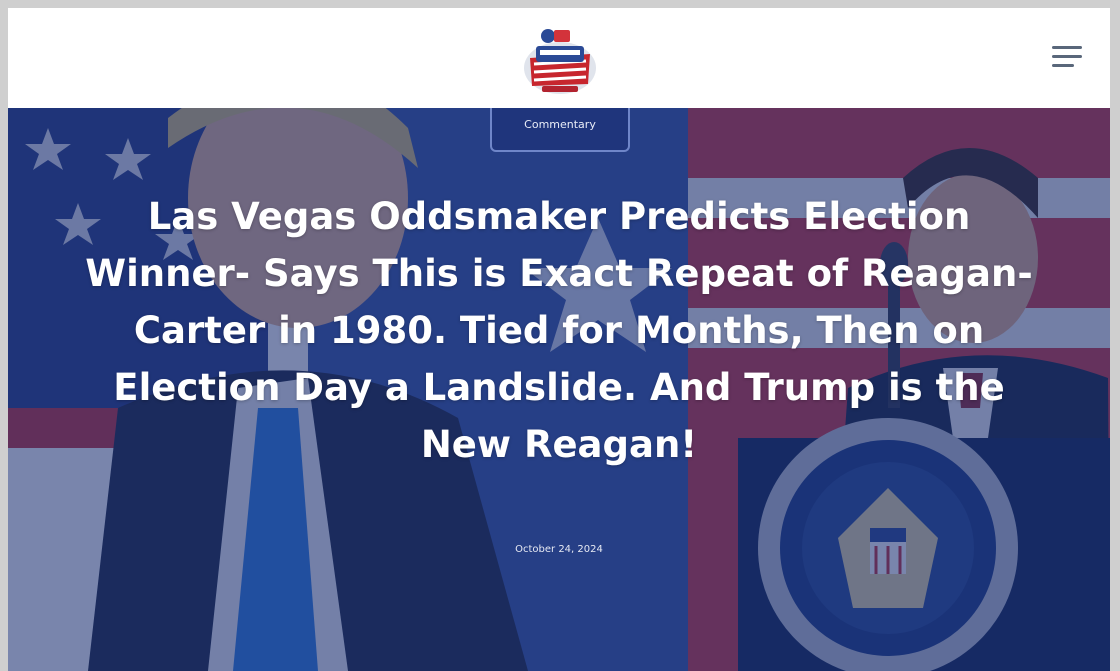  I want to click on category-badge: Commentary, so click(560, 130).